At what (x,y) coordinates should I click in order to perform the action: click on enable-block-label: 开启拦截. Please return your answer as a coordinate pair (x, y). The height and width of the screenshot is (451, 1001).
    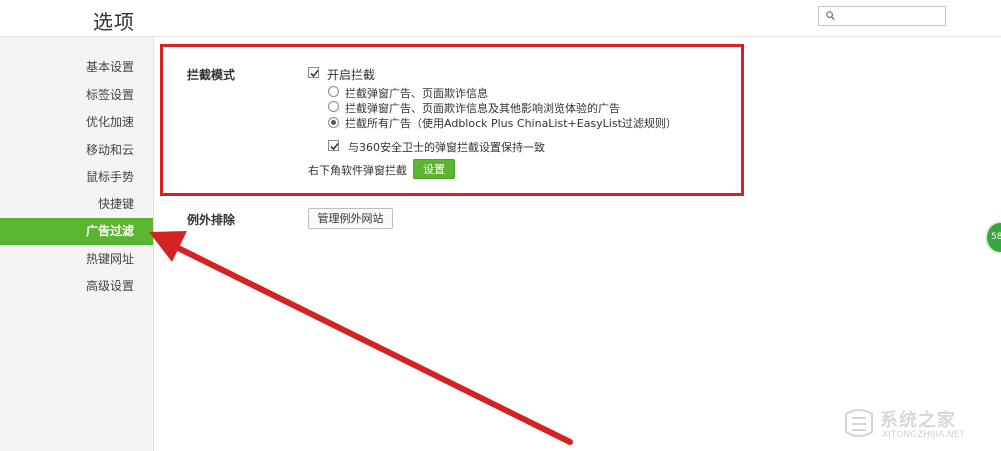
    Looking at the image, I should click on (351, 75).